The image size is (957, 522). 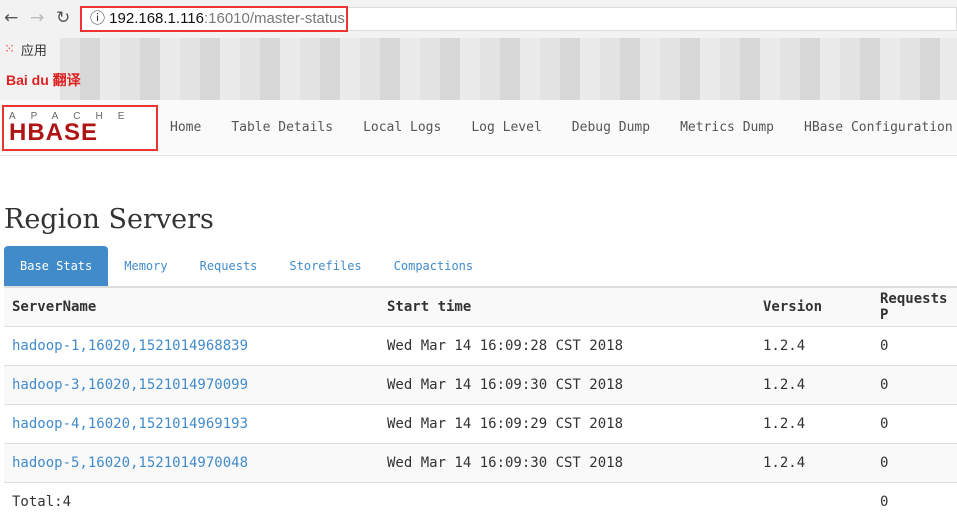 I want to click on tab-storefiles: Storefiles, so click(x=325, y=266).